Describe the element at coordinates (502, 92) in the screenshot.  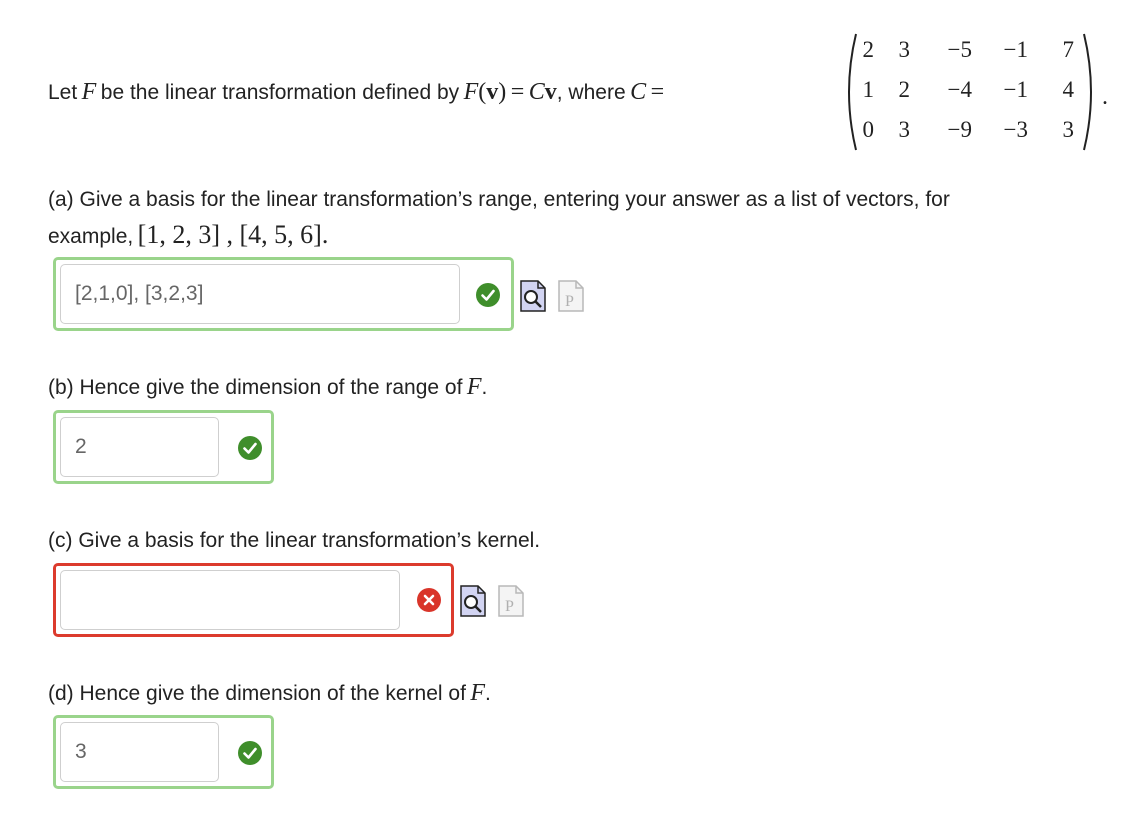
I see `fv-close-paren: )` at that location.